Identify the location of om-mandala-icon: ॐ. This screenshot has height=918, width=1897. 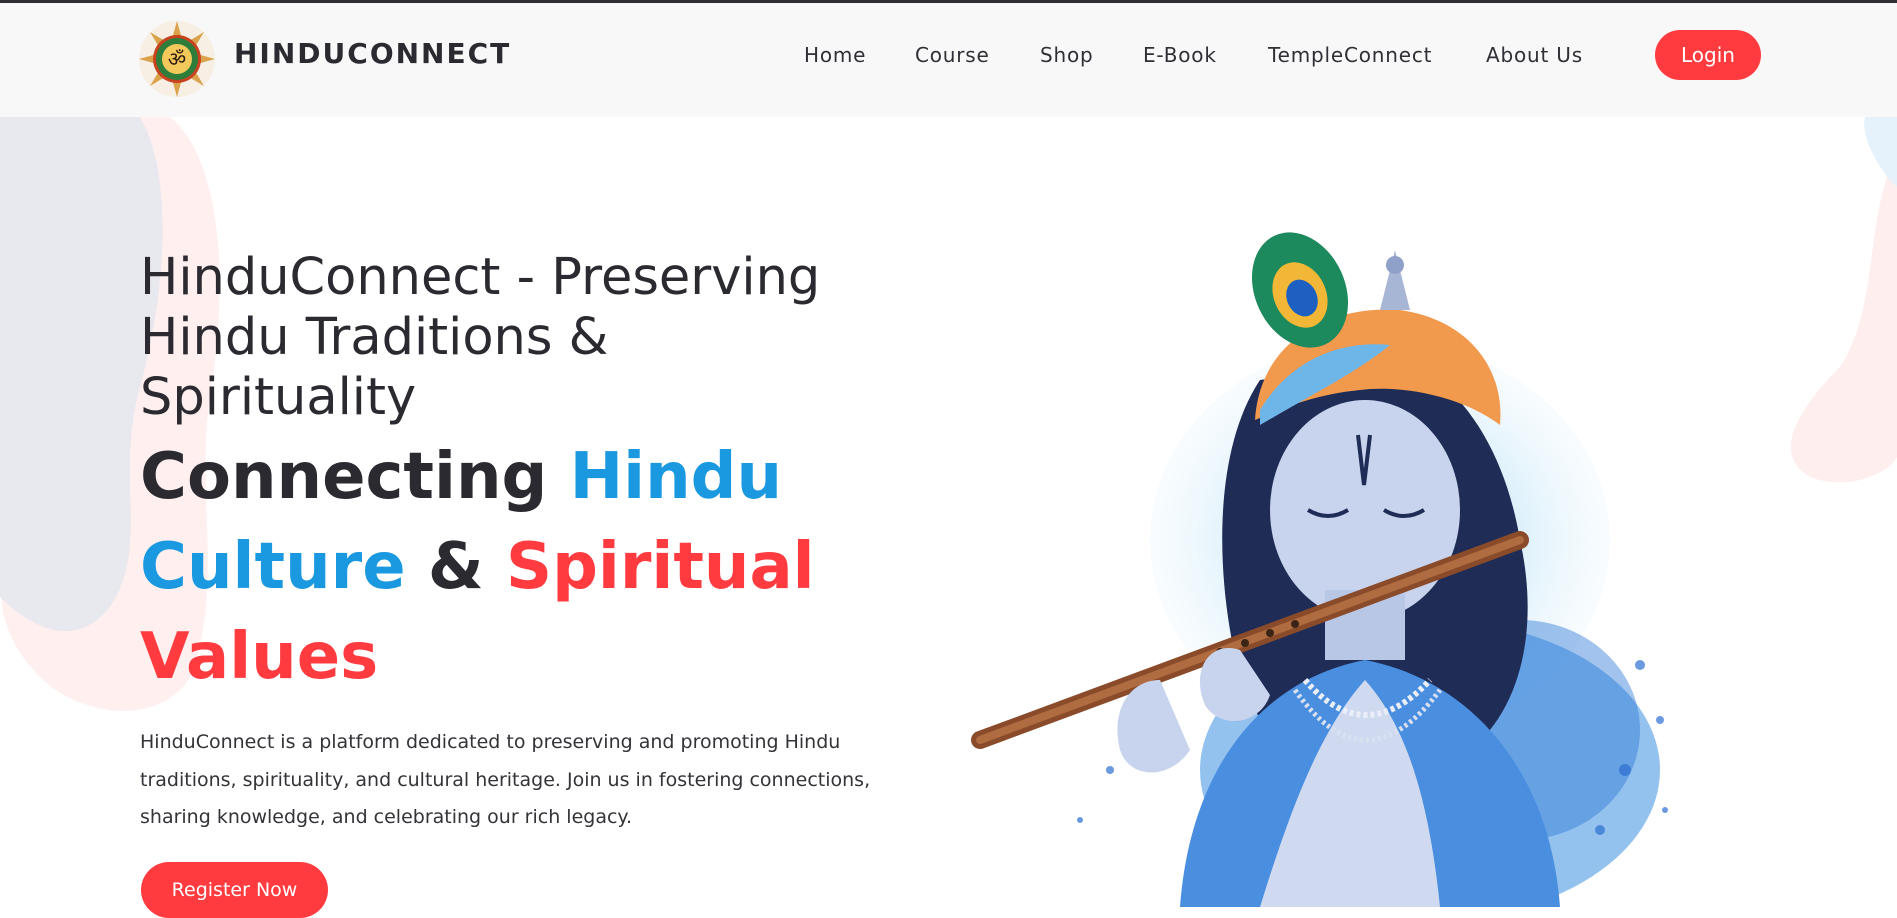
(177, 59).